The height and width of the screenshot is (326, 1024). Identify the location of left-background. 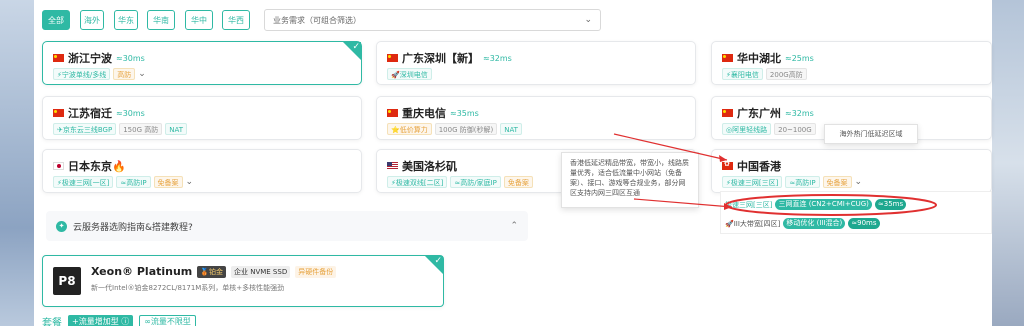
(17, 163).